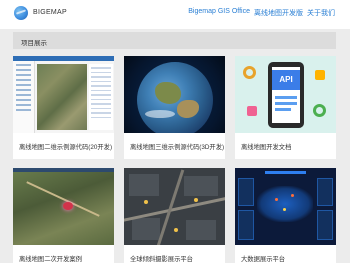 This screenshot has width=350, height=263. What do you see at coordinates (278, 13) in the screenshot?
I see `nav-offline-map-dev: 离线地图开发版` at bounding box center [278, 13].